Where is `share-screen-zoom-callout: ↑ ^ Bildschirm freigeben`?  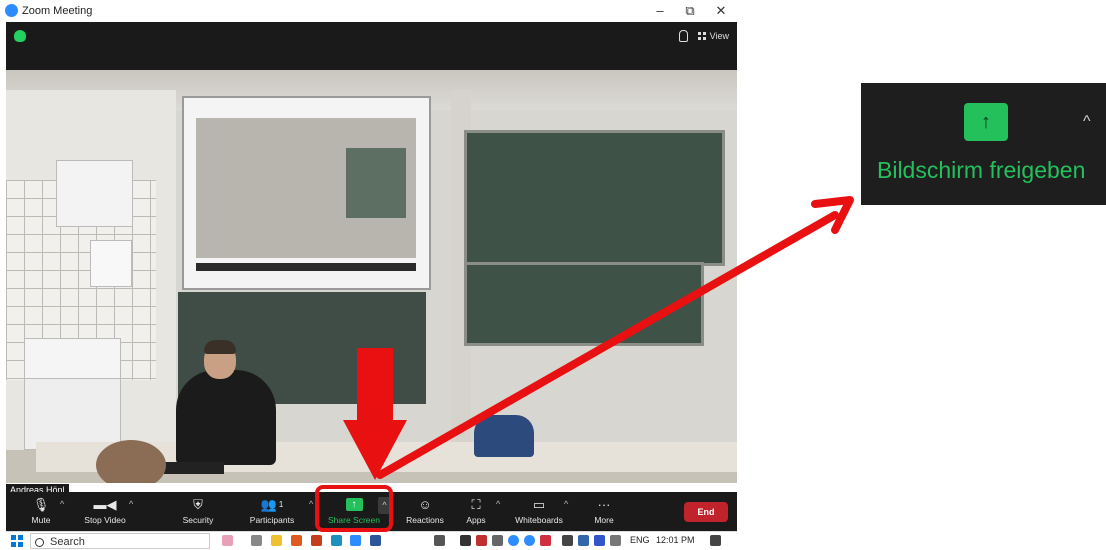 share-screen-zoom-callout: ↑ ^ Bildschirm freigeben is located at coordinates (983, 144).